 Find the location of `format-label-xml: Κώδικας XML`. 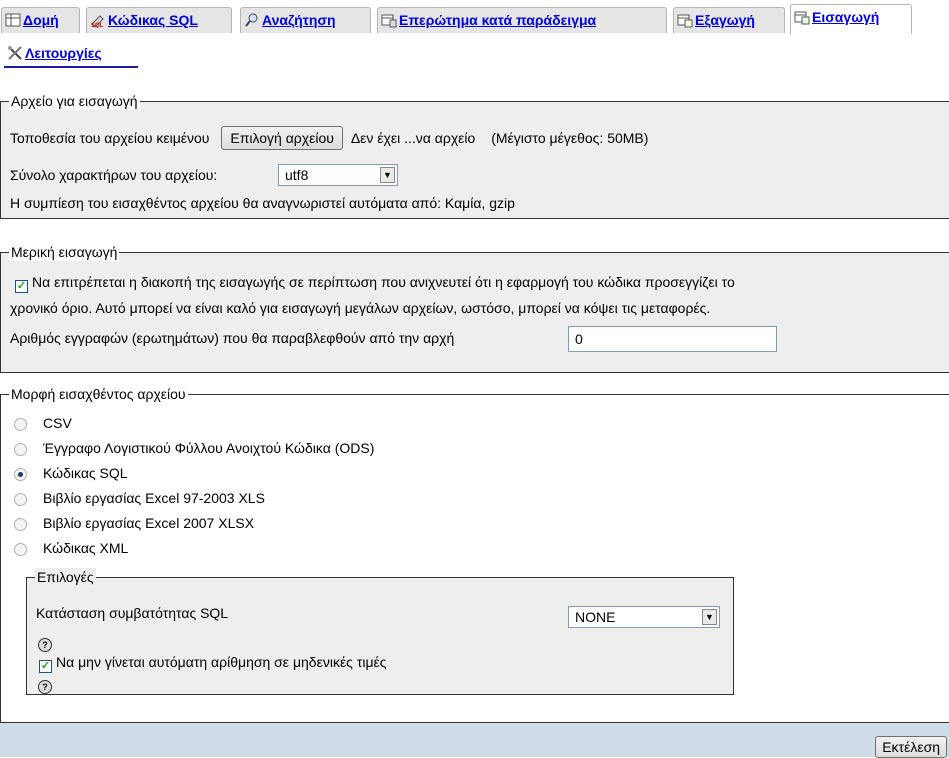

format-label-xml: Κώδικας XML is located at coordinates (86, 548).